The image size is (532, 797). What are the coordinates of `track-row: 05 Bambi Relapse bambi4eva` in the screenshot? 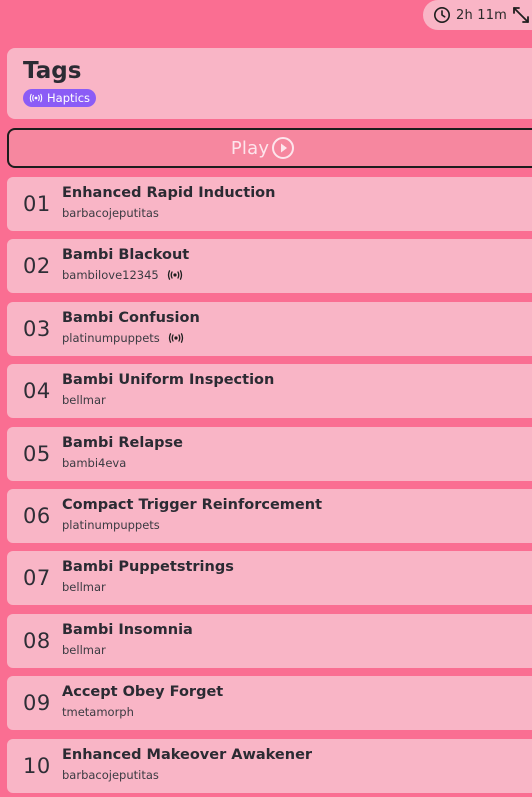 It's located at (269, 453).